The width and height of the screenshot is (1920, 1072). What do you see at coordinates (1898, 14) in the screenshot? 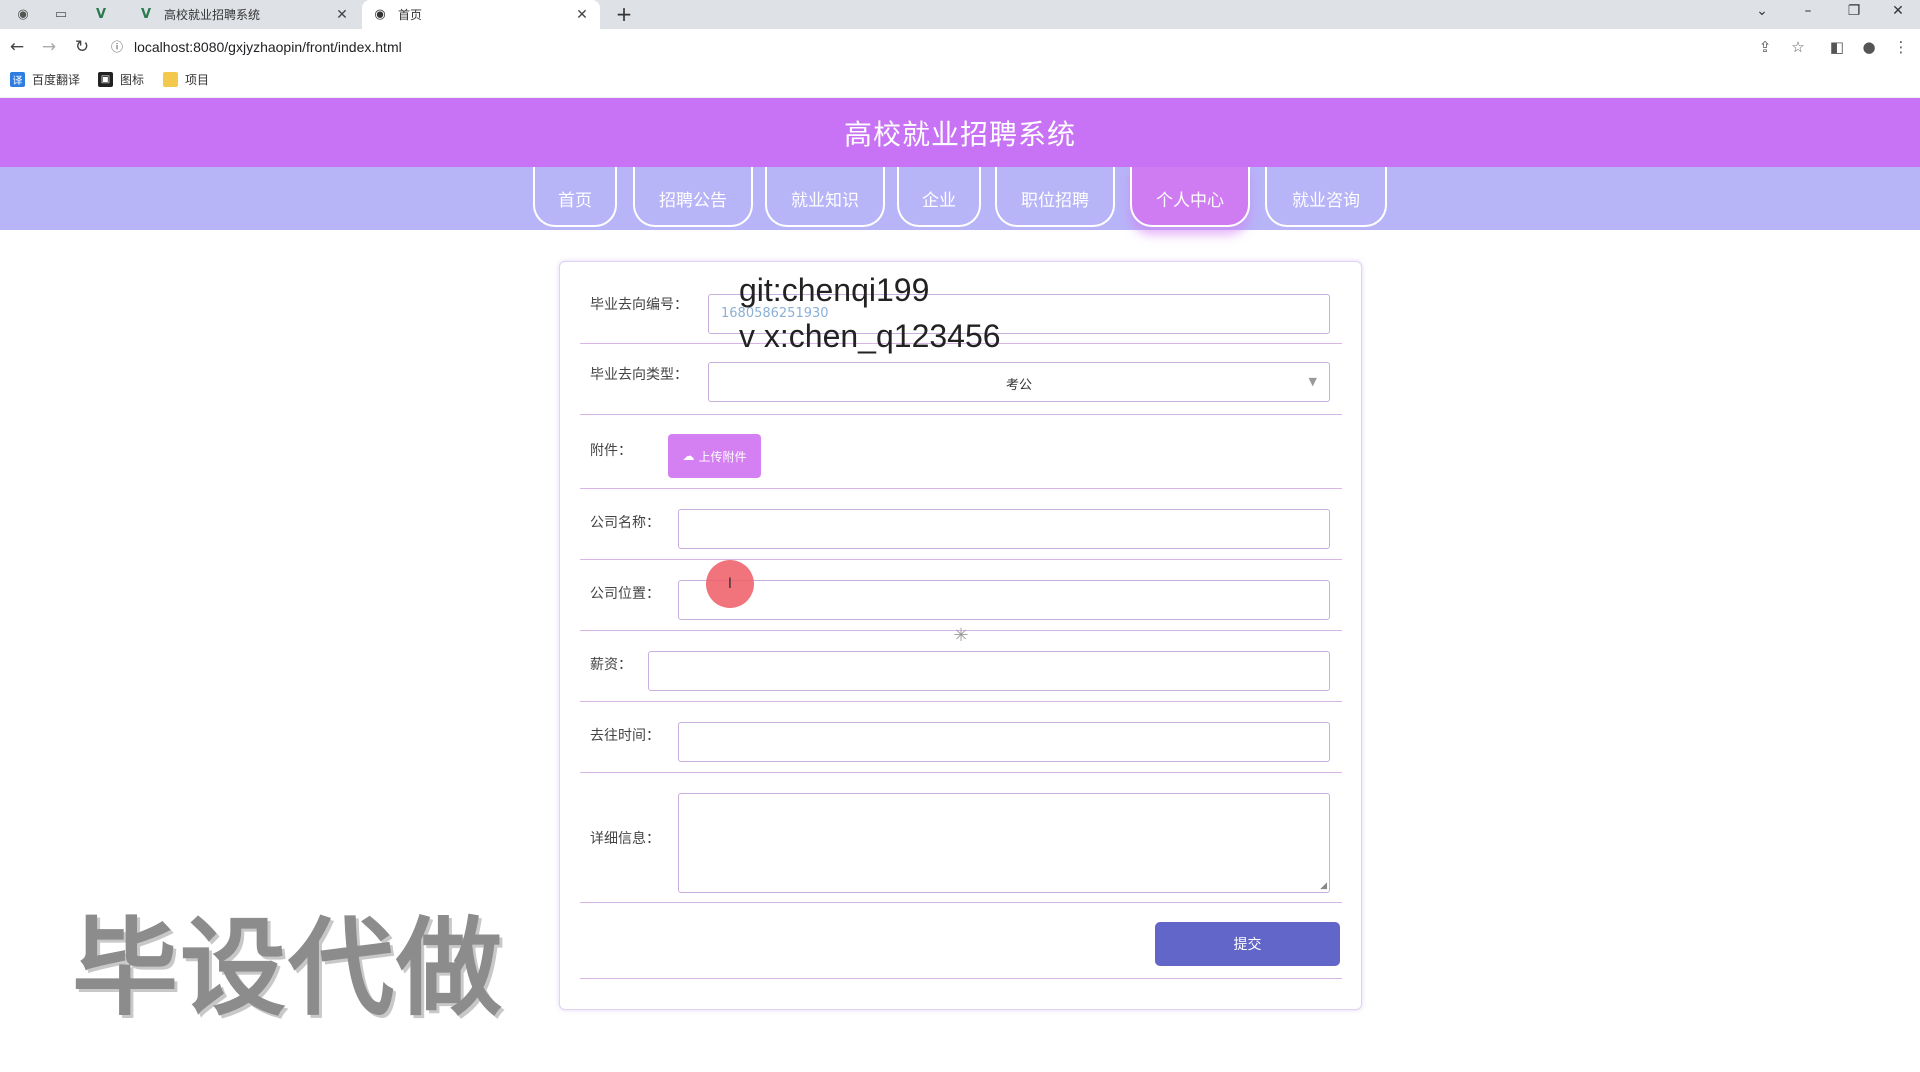
I see `window-close-icon: ✕` at bounding box center [1898, 14].